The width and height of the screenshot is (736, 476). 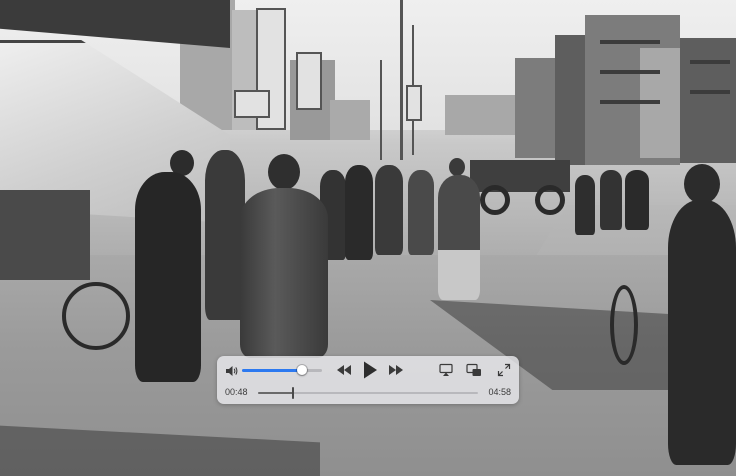 What do you see at coordinates (45, 235) in the screenshot?
I see `storefront` at bounding box center [45, 235].